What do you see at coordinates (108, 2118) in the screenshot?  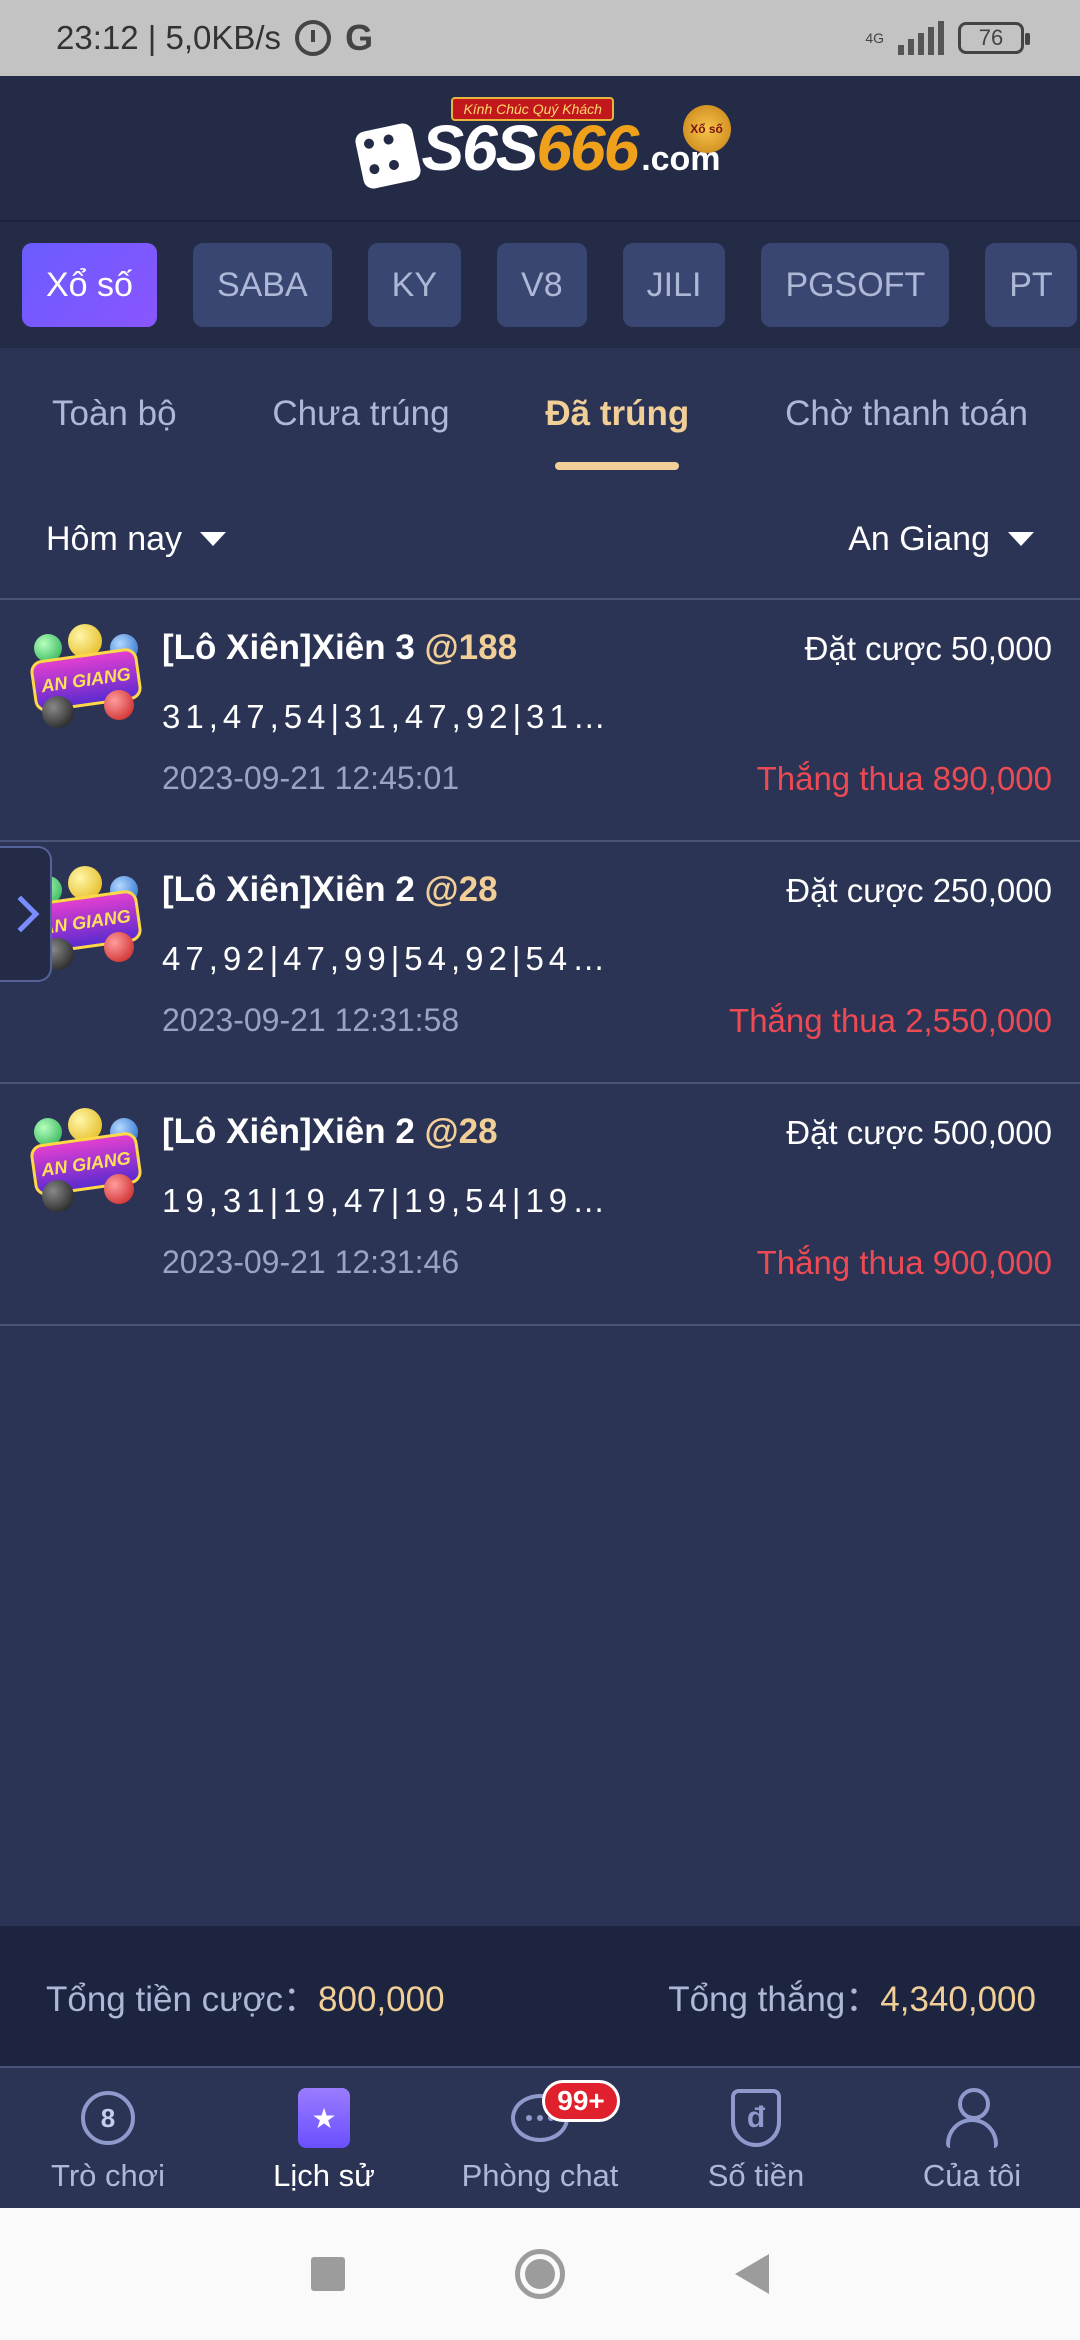 I see `dragon-icon: 8` at bounding box center [108, 2118].